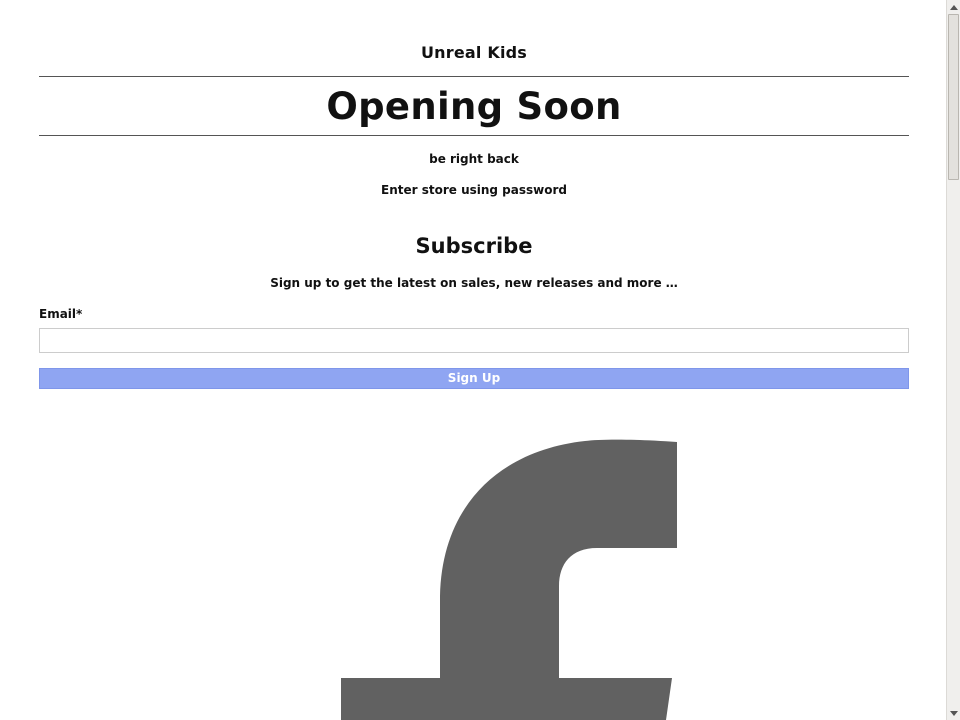 The height and width of the screenshot is (720, 960). Describe the element at coordinates (474, 106) in the screenshot. I see `page-title: Opening Soon` at that location.